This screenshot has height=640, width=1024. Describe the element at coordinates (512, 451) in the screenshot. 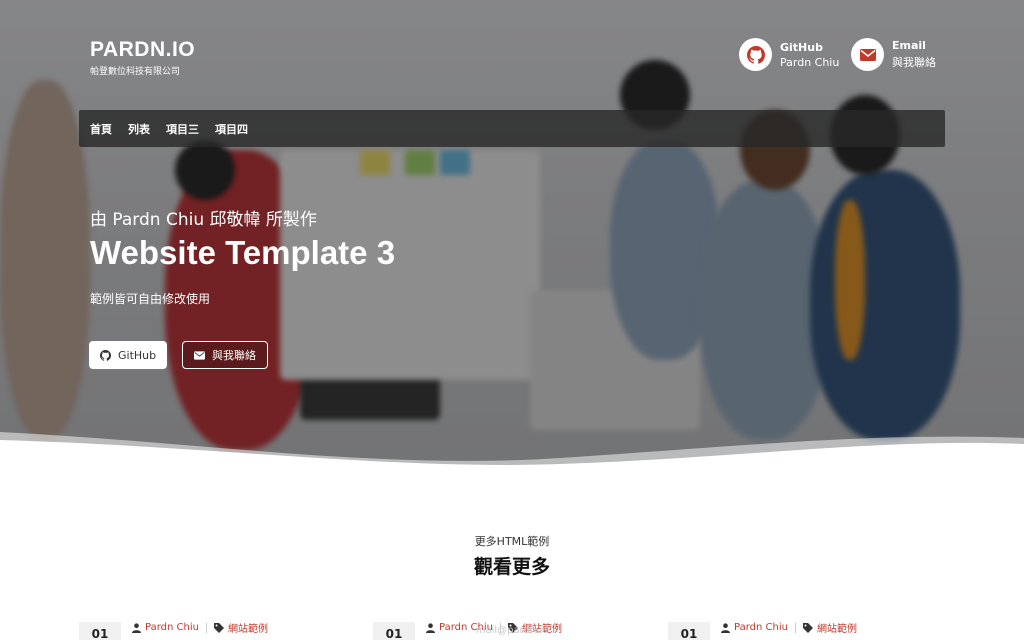

I see `hero-wave-divider` at that location.